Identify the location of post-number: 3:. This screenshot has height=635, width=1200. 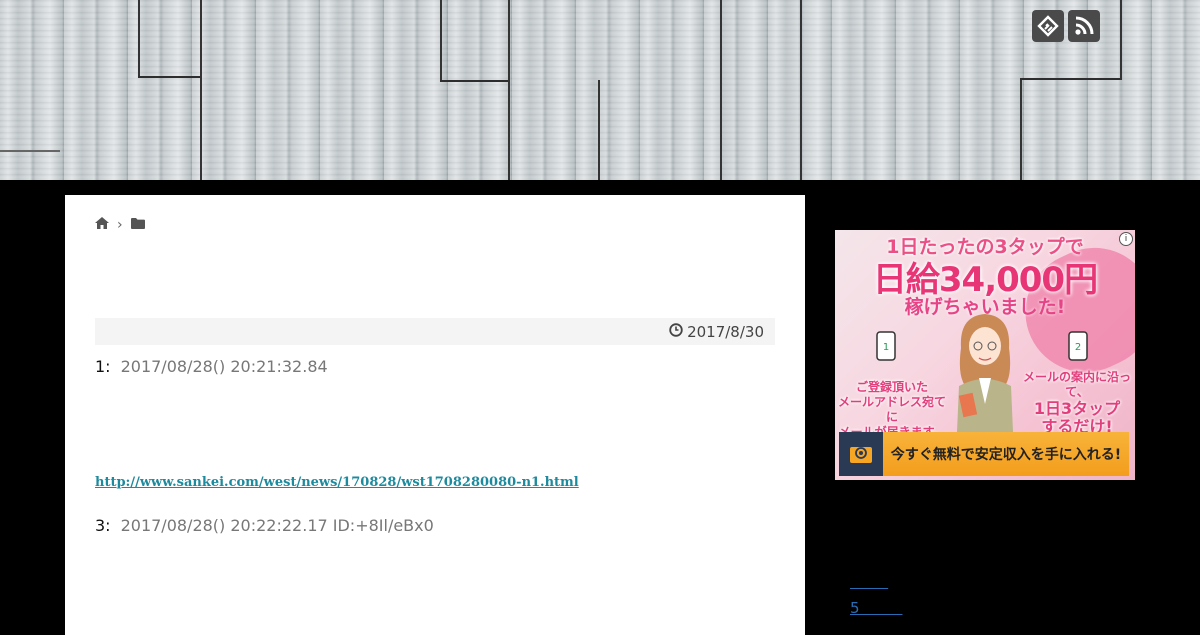
(103, 525).